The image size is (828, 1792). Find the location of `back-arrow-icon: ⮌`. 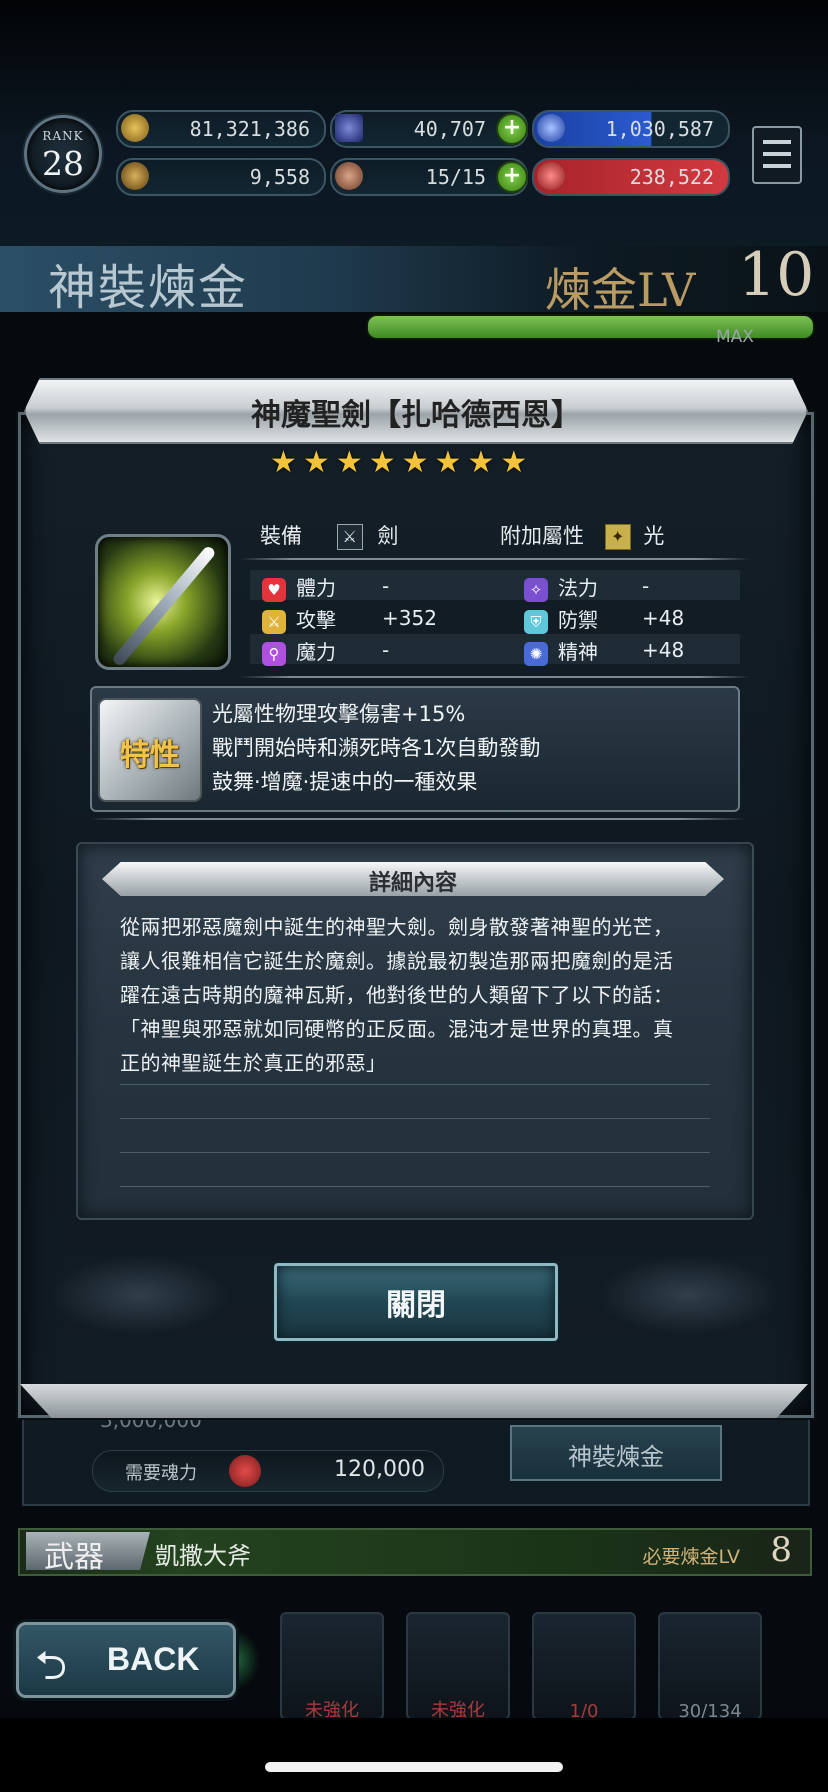

back-arrow-icon: ⮌ is located at coordinates (51, 1666).